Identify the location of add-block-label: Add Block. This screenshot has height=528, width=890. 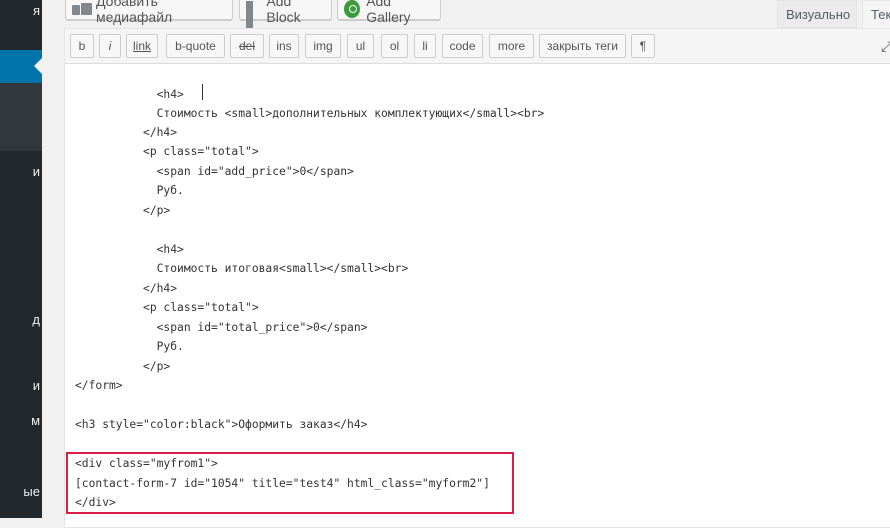
(283, 12).